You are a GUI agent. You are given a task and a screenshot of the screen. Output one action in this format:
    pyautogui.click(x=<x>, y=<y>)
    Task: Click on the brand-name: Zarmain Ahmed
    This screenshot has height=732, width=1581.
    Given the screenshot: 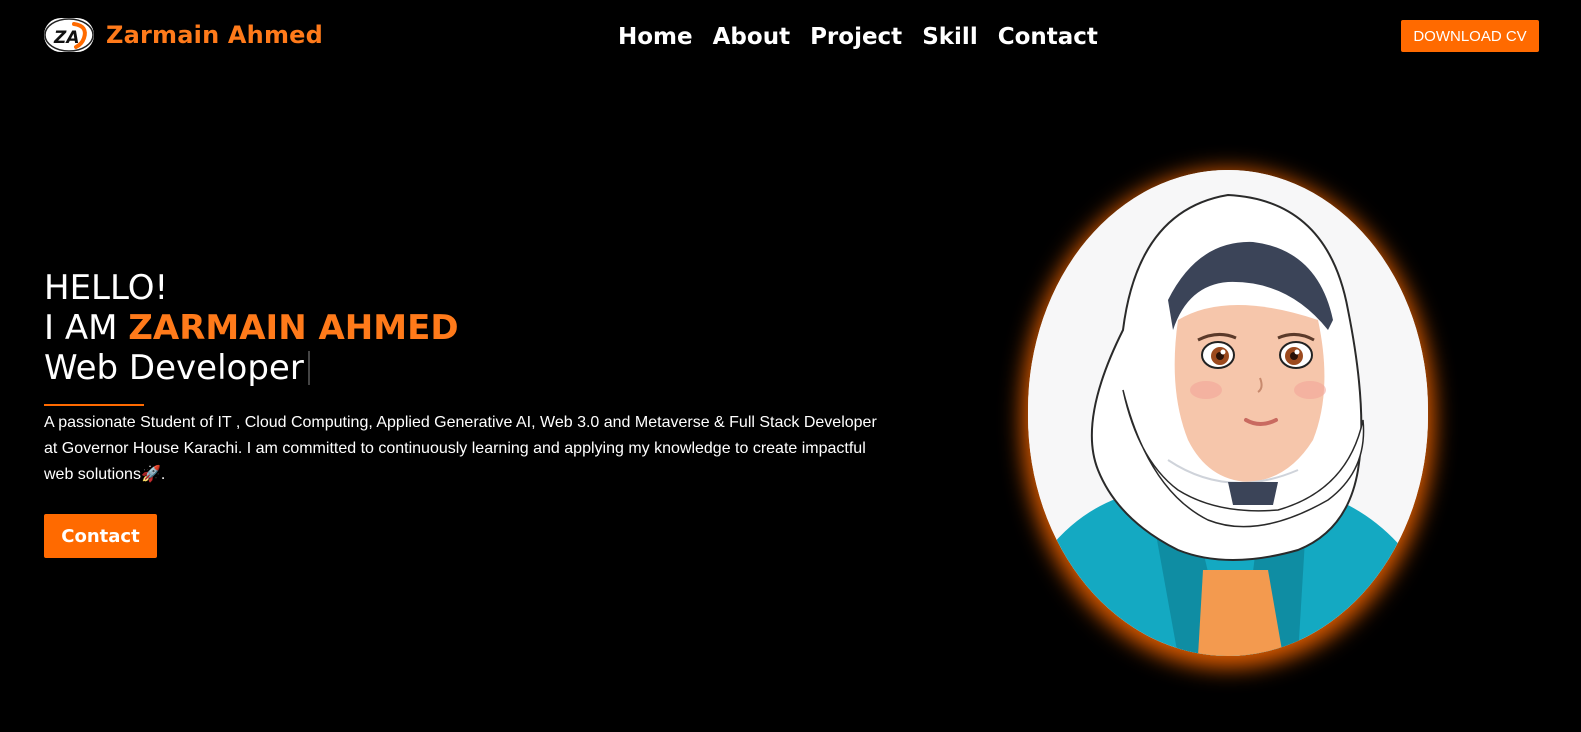 What is the action you would take?
    pyautogui.click(x=215, y=35)
    